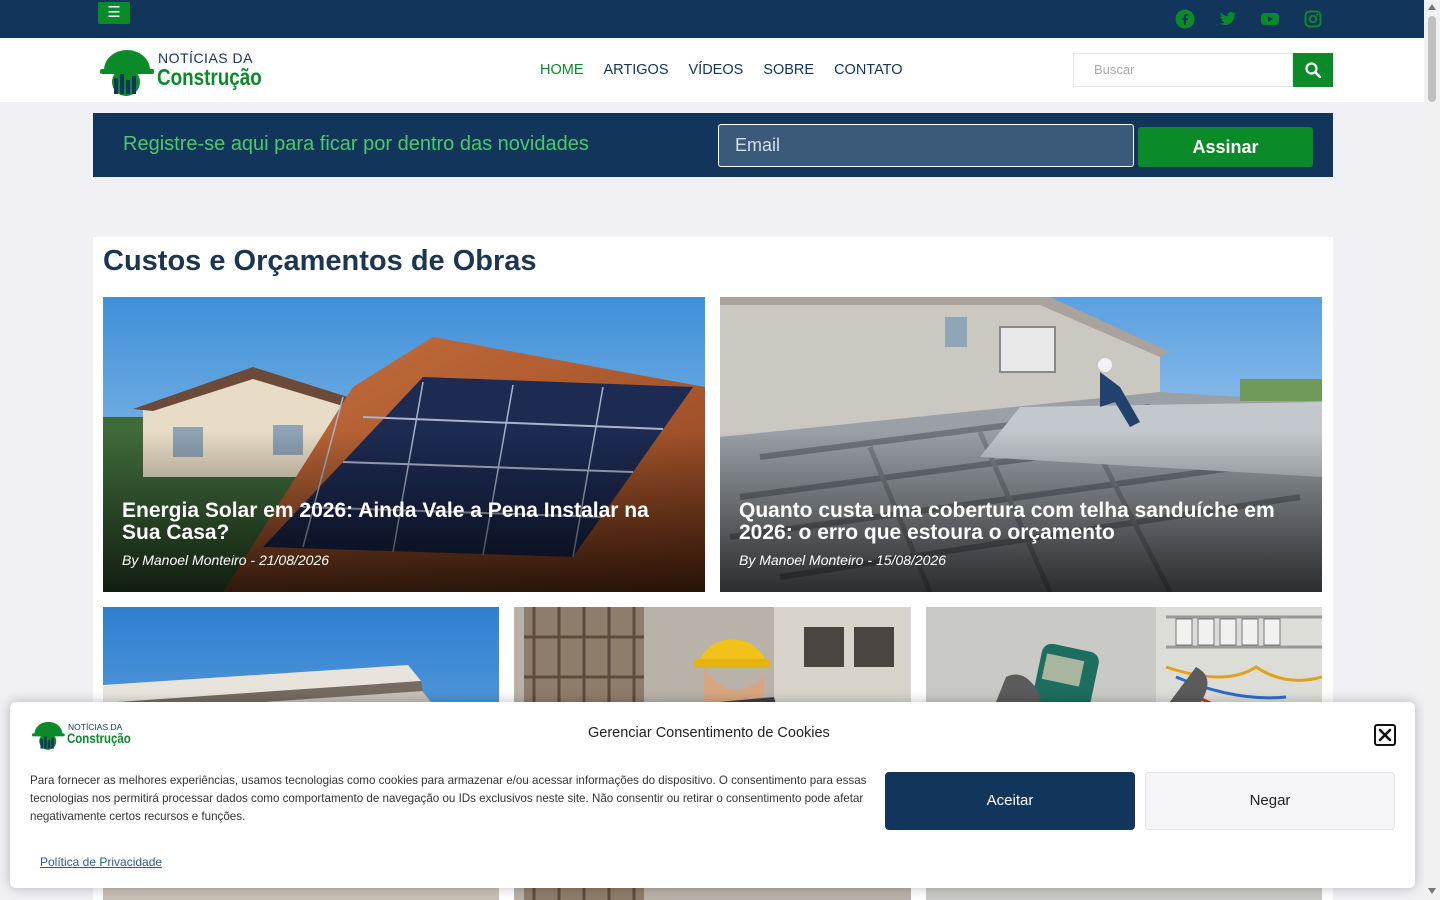 The width and height of the screenshot is (1440, 900). Describe the element at coordinates (226, 560) in the screenshot. I see `card-meta: By Manoel Monteiro - 21/08/2026` at that location.